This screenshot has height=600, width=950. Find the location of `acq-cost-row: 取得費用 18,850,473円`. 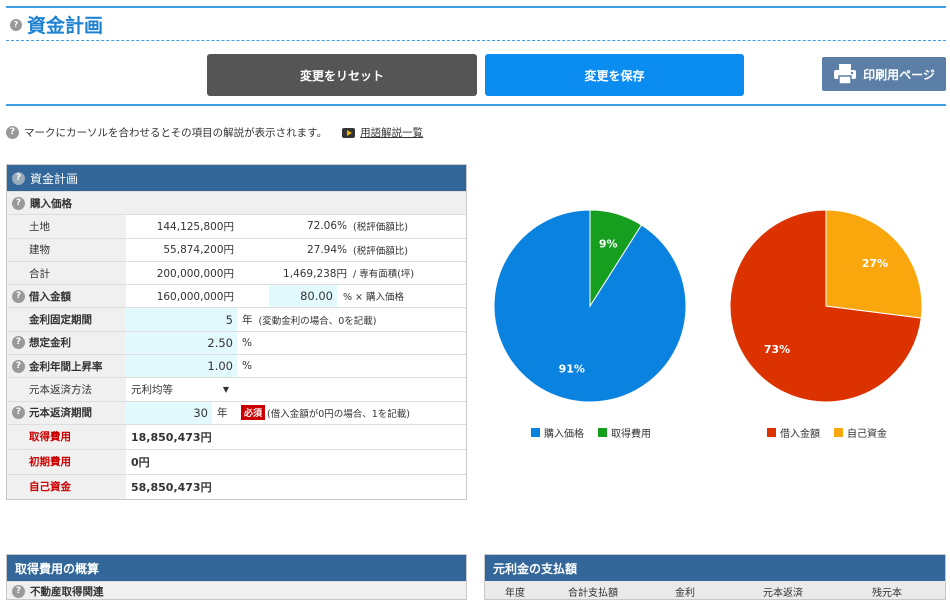

acq-cost-row: 取得費用 18,850,473円 is located at coordinates (236, 436).